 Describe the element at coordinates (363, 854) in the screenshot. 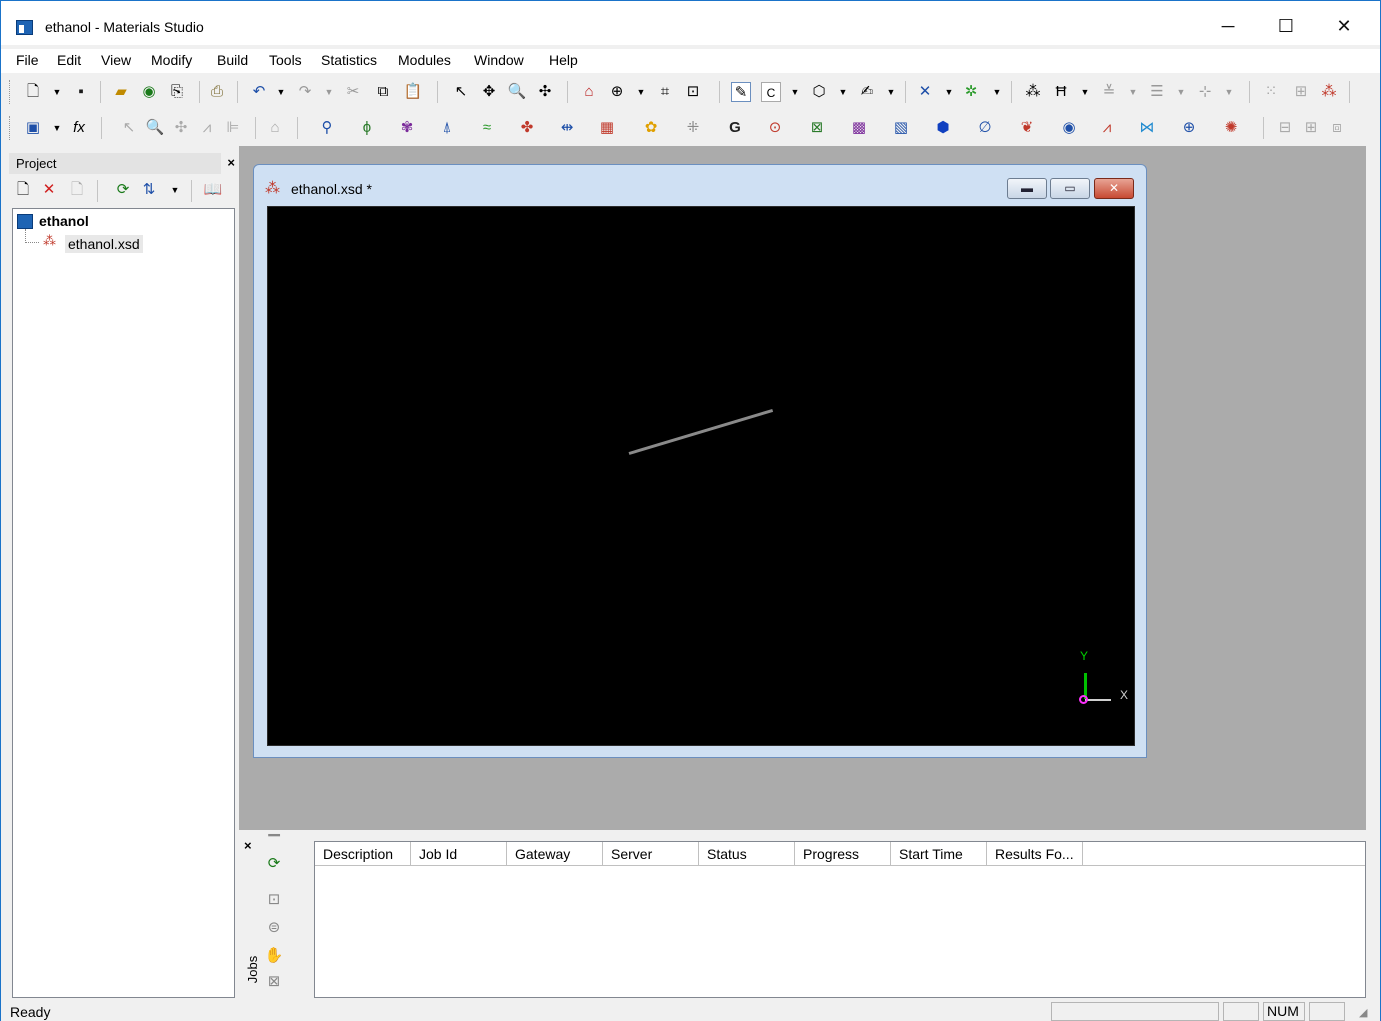

I see `column-description: Description` at that location.